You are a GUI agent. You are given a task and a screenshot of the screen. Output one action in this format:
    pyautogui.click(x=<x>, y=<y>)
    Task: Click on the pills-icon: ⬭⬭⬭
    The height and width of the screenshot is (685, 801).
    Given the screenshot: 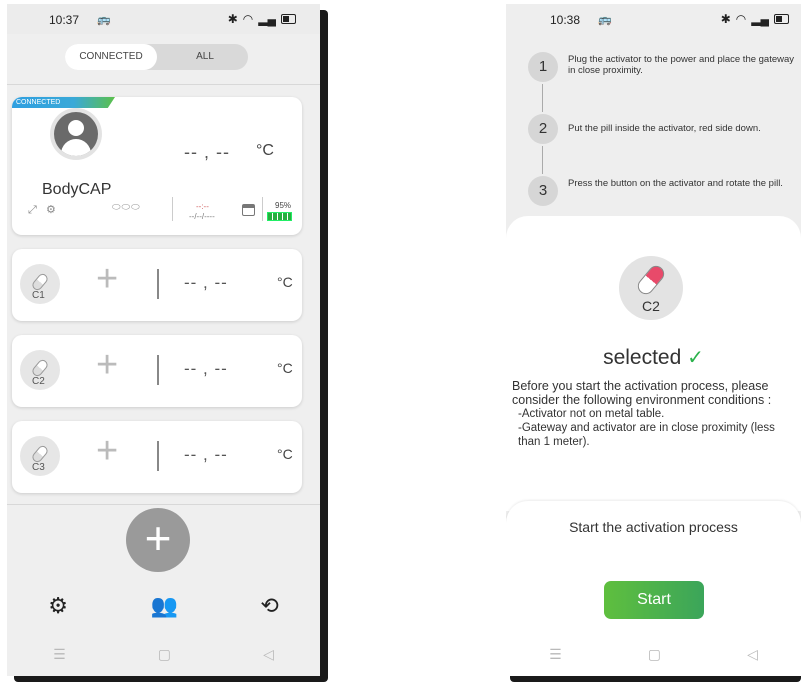 What is the action you would take?
    pyautogui.click(x=126, y=207)
    